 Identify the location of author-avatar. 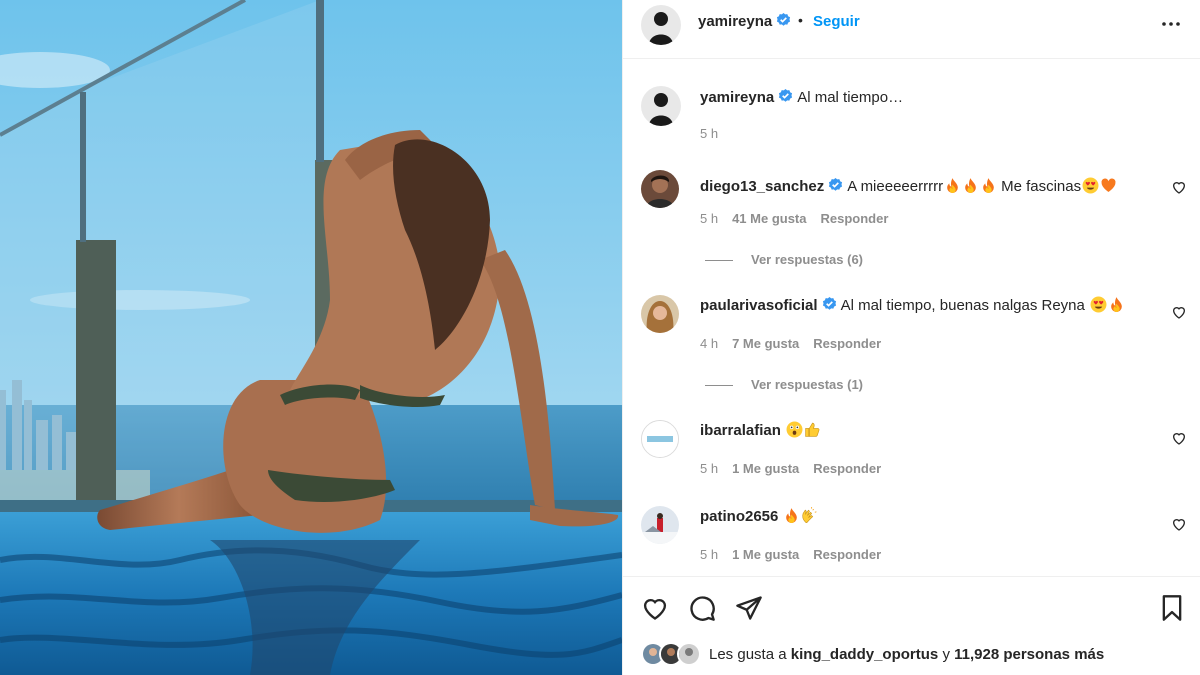
(661, 25).